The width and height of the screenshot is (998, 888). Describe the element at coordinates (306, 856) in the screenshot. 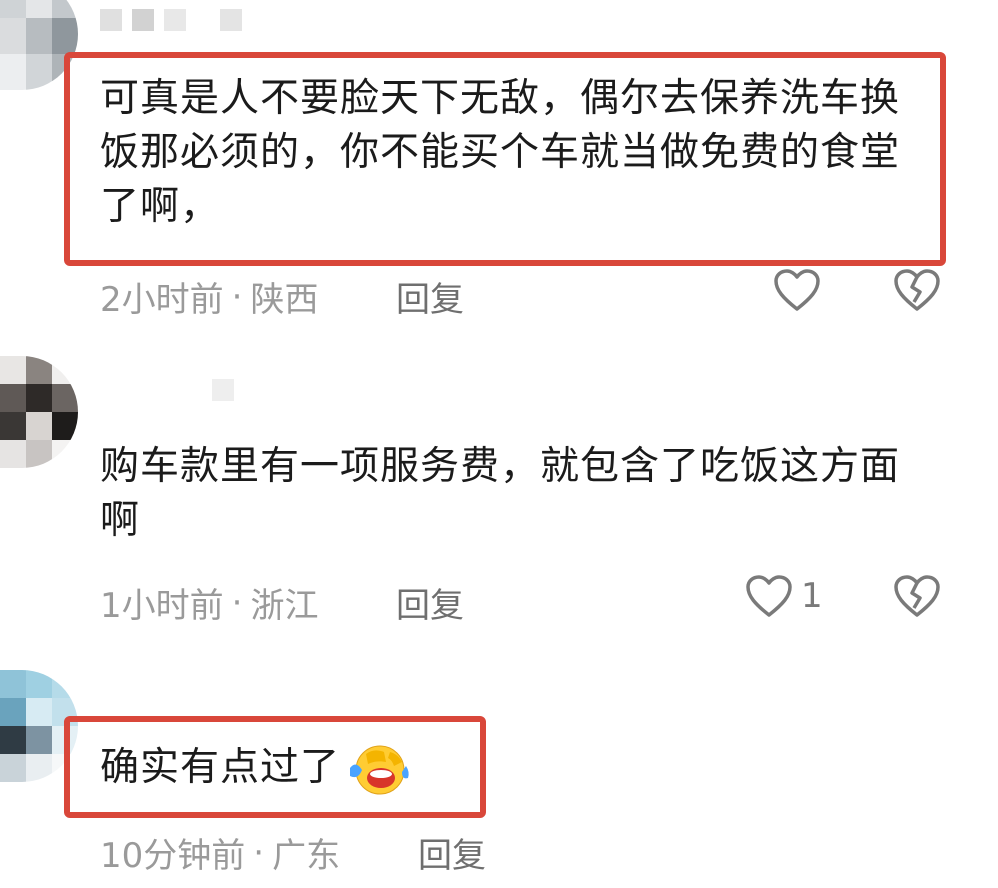

I see `comment-location: 广东` at that location.